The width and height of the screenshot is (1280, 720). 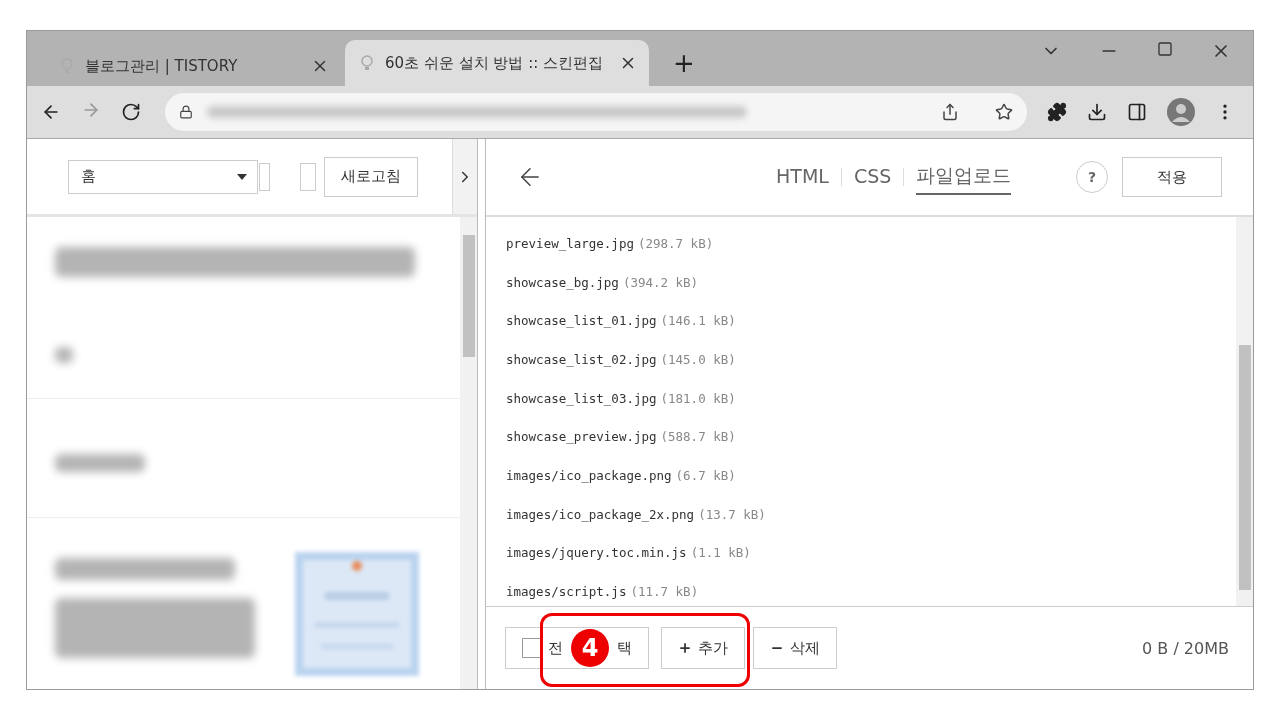 I want to click on share-icon, so click(x=950, y=112).